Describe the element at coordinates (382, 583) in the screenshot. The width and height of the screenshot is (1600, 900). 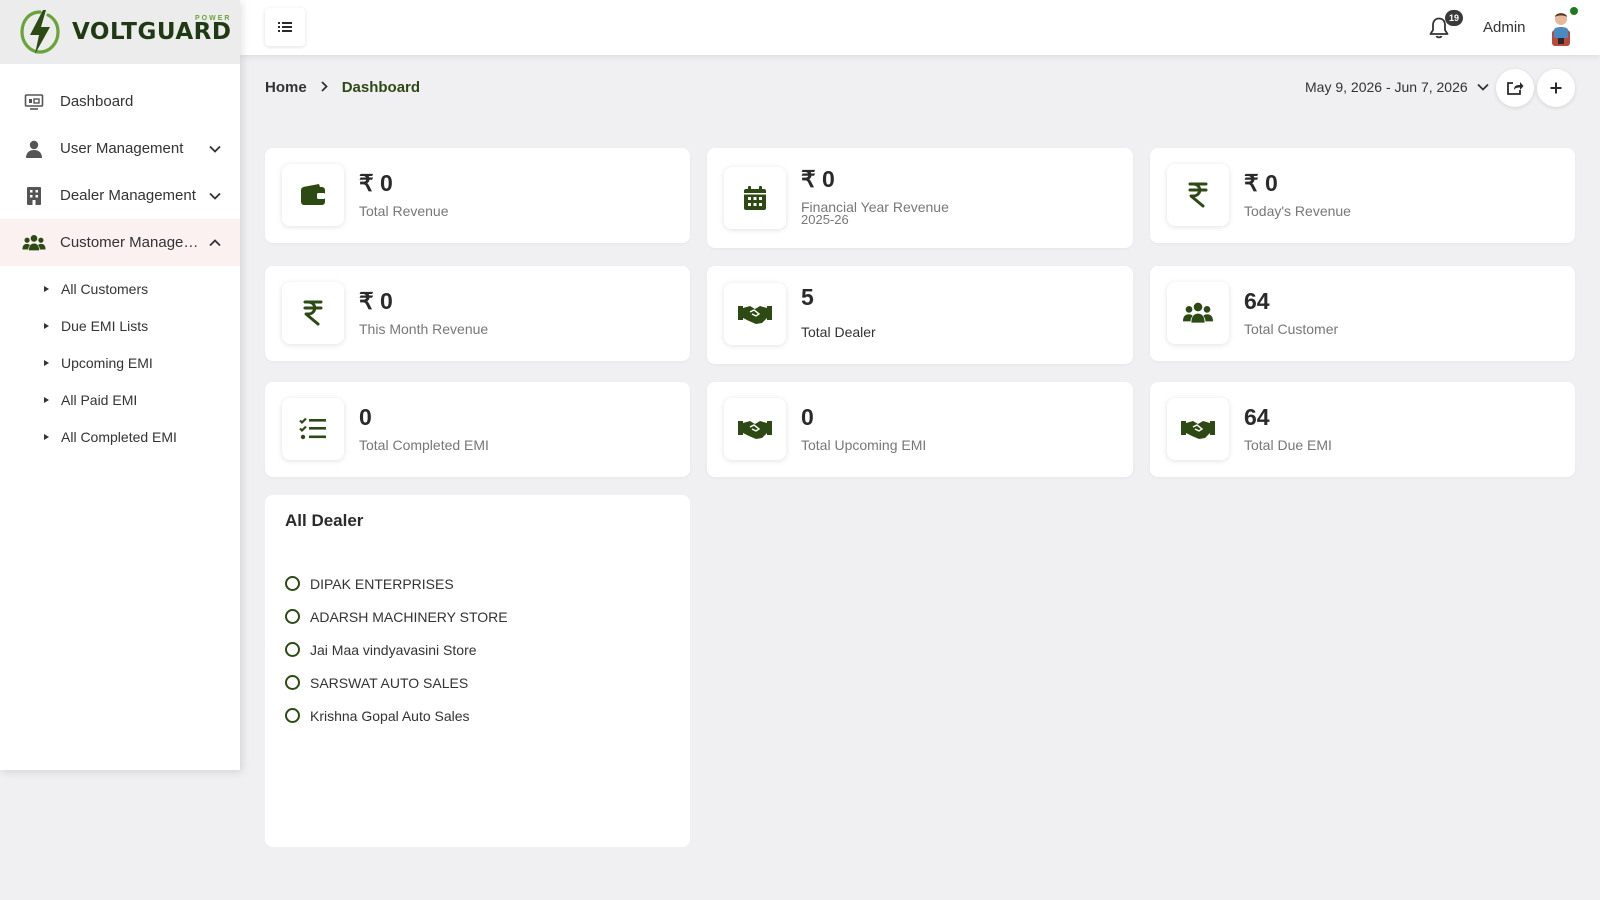
I see `dealer-name: DIPAK ENTERPRISES` at that location.